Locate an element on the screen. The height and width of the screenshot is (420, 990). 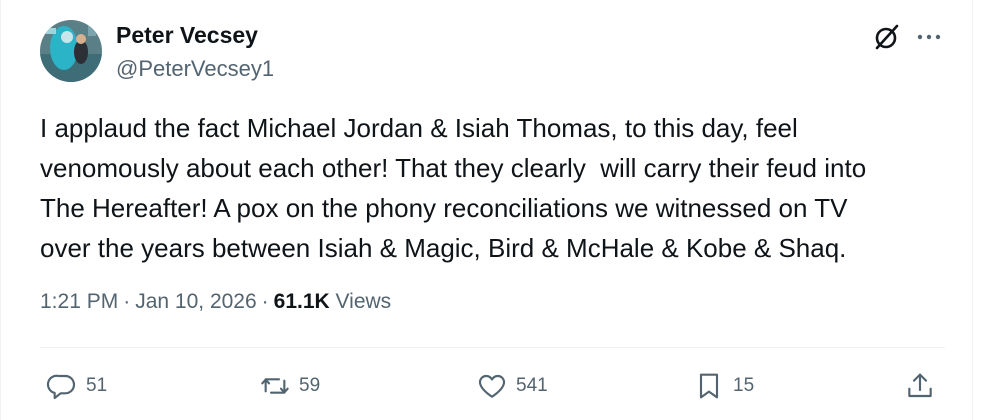
retweet-button: 59 is located at coordinates (289, 386).